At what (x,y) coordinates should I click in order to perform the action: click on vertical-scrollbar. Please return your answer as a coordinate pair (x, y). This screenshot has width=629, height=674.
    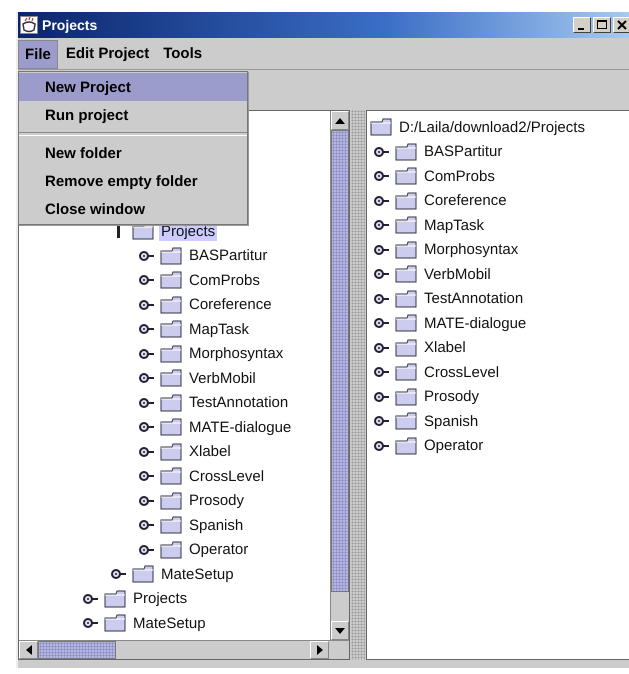
    Looking at the image, I should click on (339, 375).